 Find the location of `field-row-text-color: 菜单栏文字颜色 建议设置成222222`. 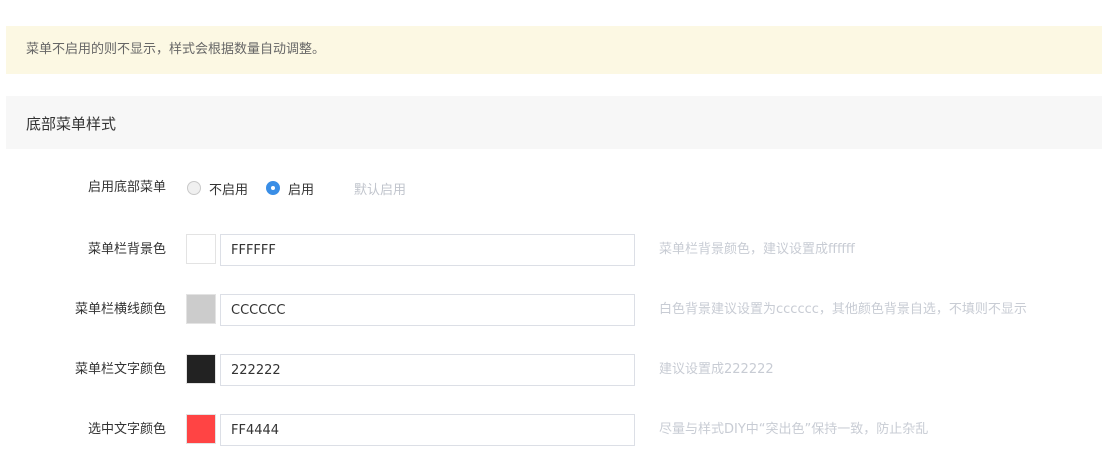

field-row-text-color: 菜单栏文字颜色 建议设置成222222 is located at coordinates (551, 370).